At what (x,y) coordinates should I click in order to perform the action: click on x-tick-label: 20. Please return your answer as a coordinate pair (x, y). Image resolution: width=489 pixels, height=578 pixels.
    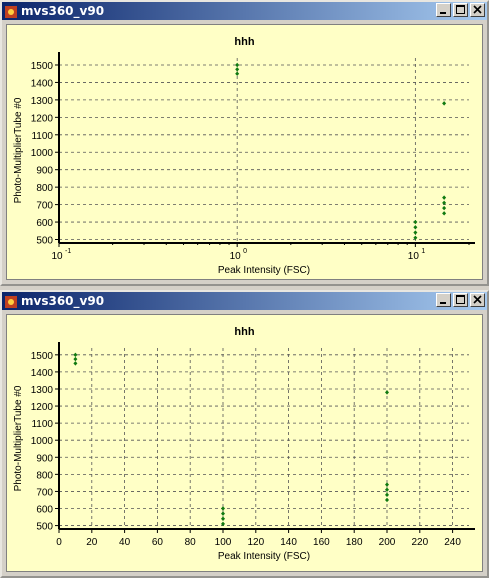
    Looking at the image, I should click on (92, 542).